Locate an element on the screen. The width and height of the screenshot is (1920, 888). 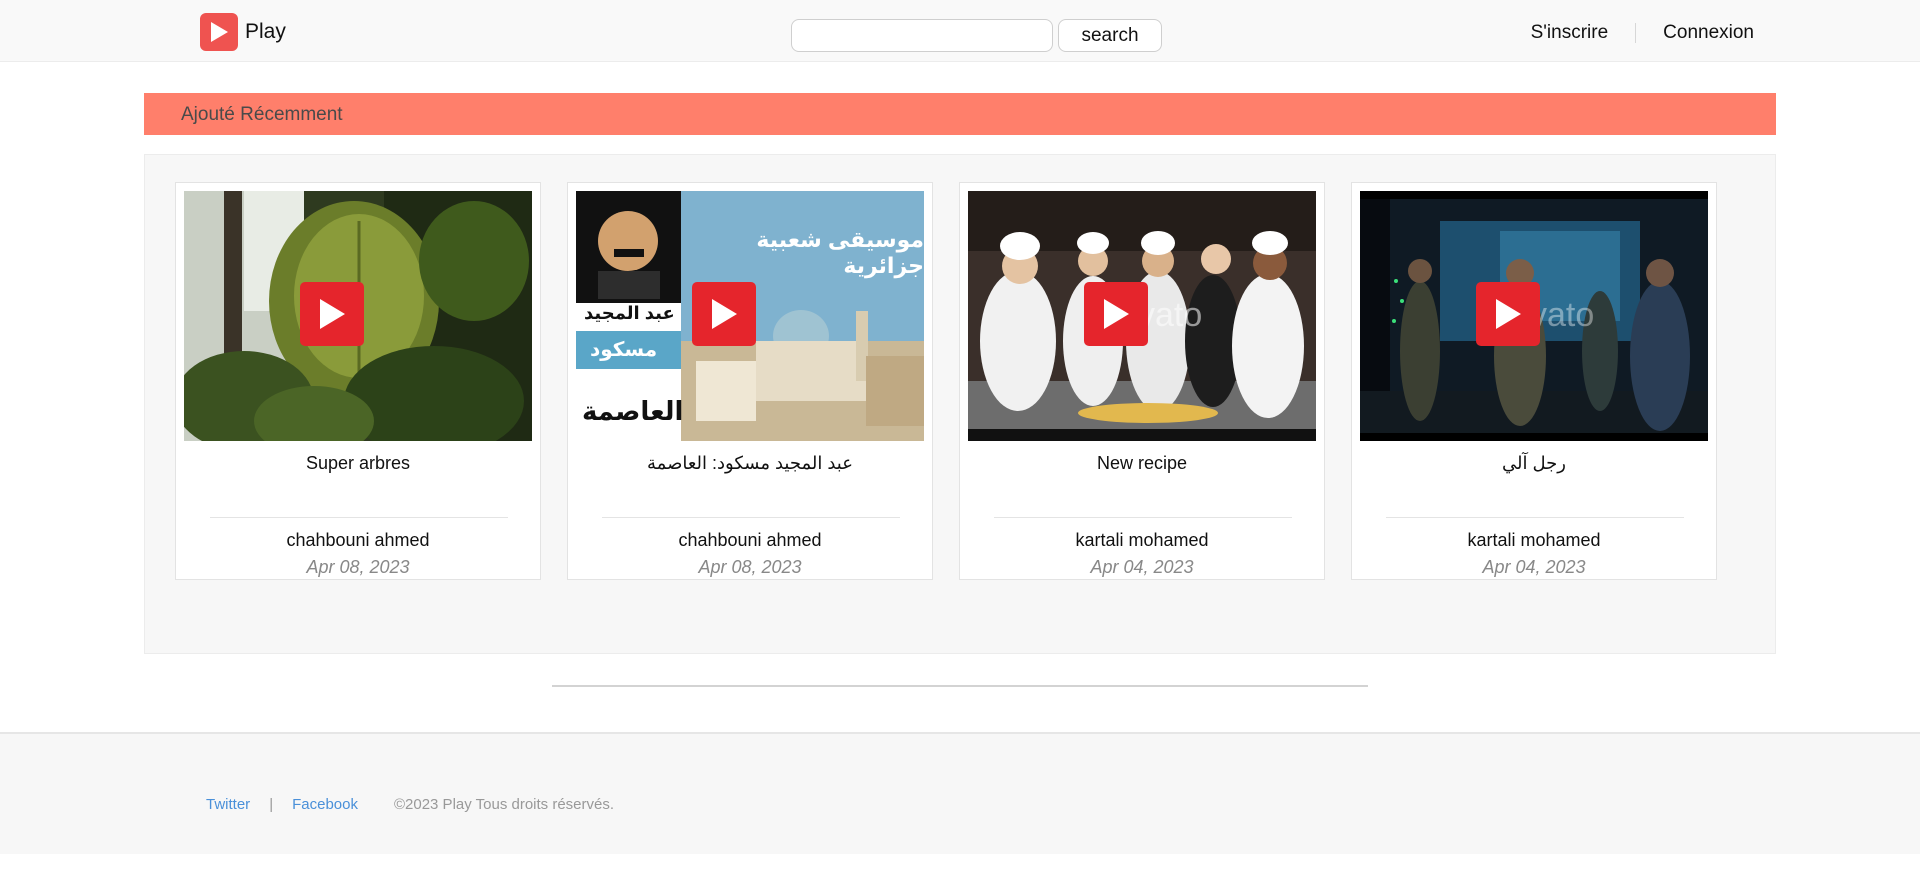
auth-links: S'inscrire Connexion is located at coordinates (1642, 33).